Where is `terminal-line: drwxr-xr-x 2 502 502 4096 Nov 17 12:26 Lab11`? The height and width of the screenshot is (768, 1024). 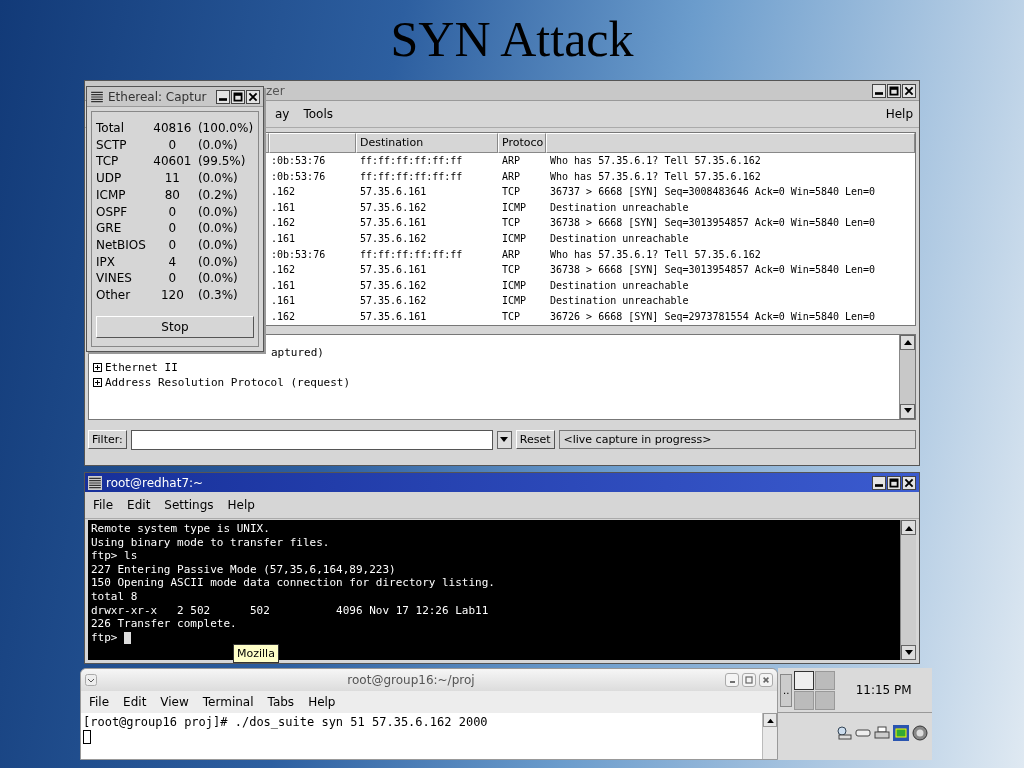
terminal-line: drwxr-xr-x 2 502 502 4096 Nov 17 12:26 Lab11 is located at coordinates (290, 610).